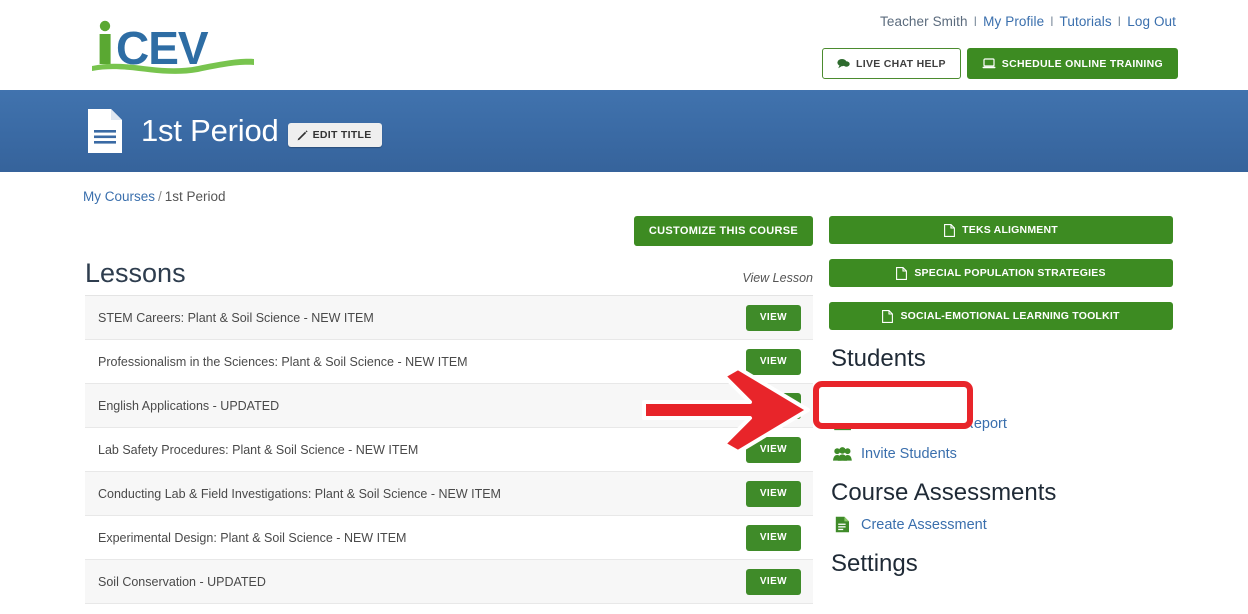  What do you see at coordinates (1013, 21) in the screenshot?
I see `my-profile-link: My Profile` at bounding box center [1013, 21].